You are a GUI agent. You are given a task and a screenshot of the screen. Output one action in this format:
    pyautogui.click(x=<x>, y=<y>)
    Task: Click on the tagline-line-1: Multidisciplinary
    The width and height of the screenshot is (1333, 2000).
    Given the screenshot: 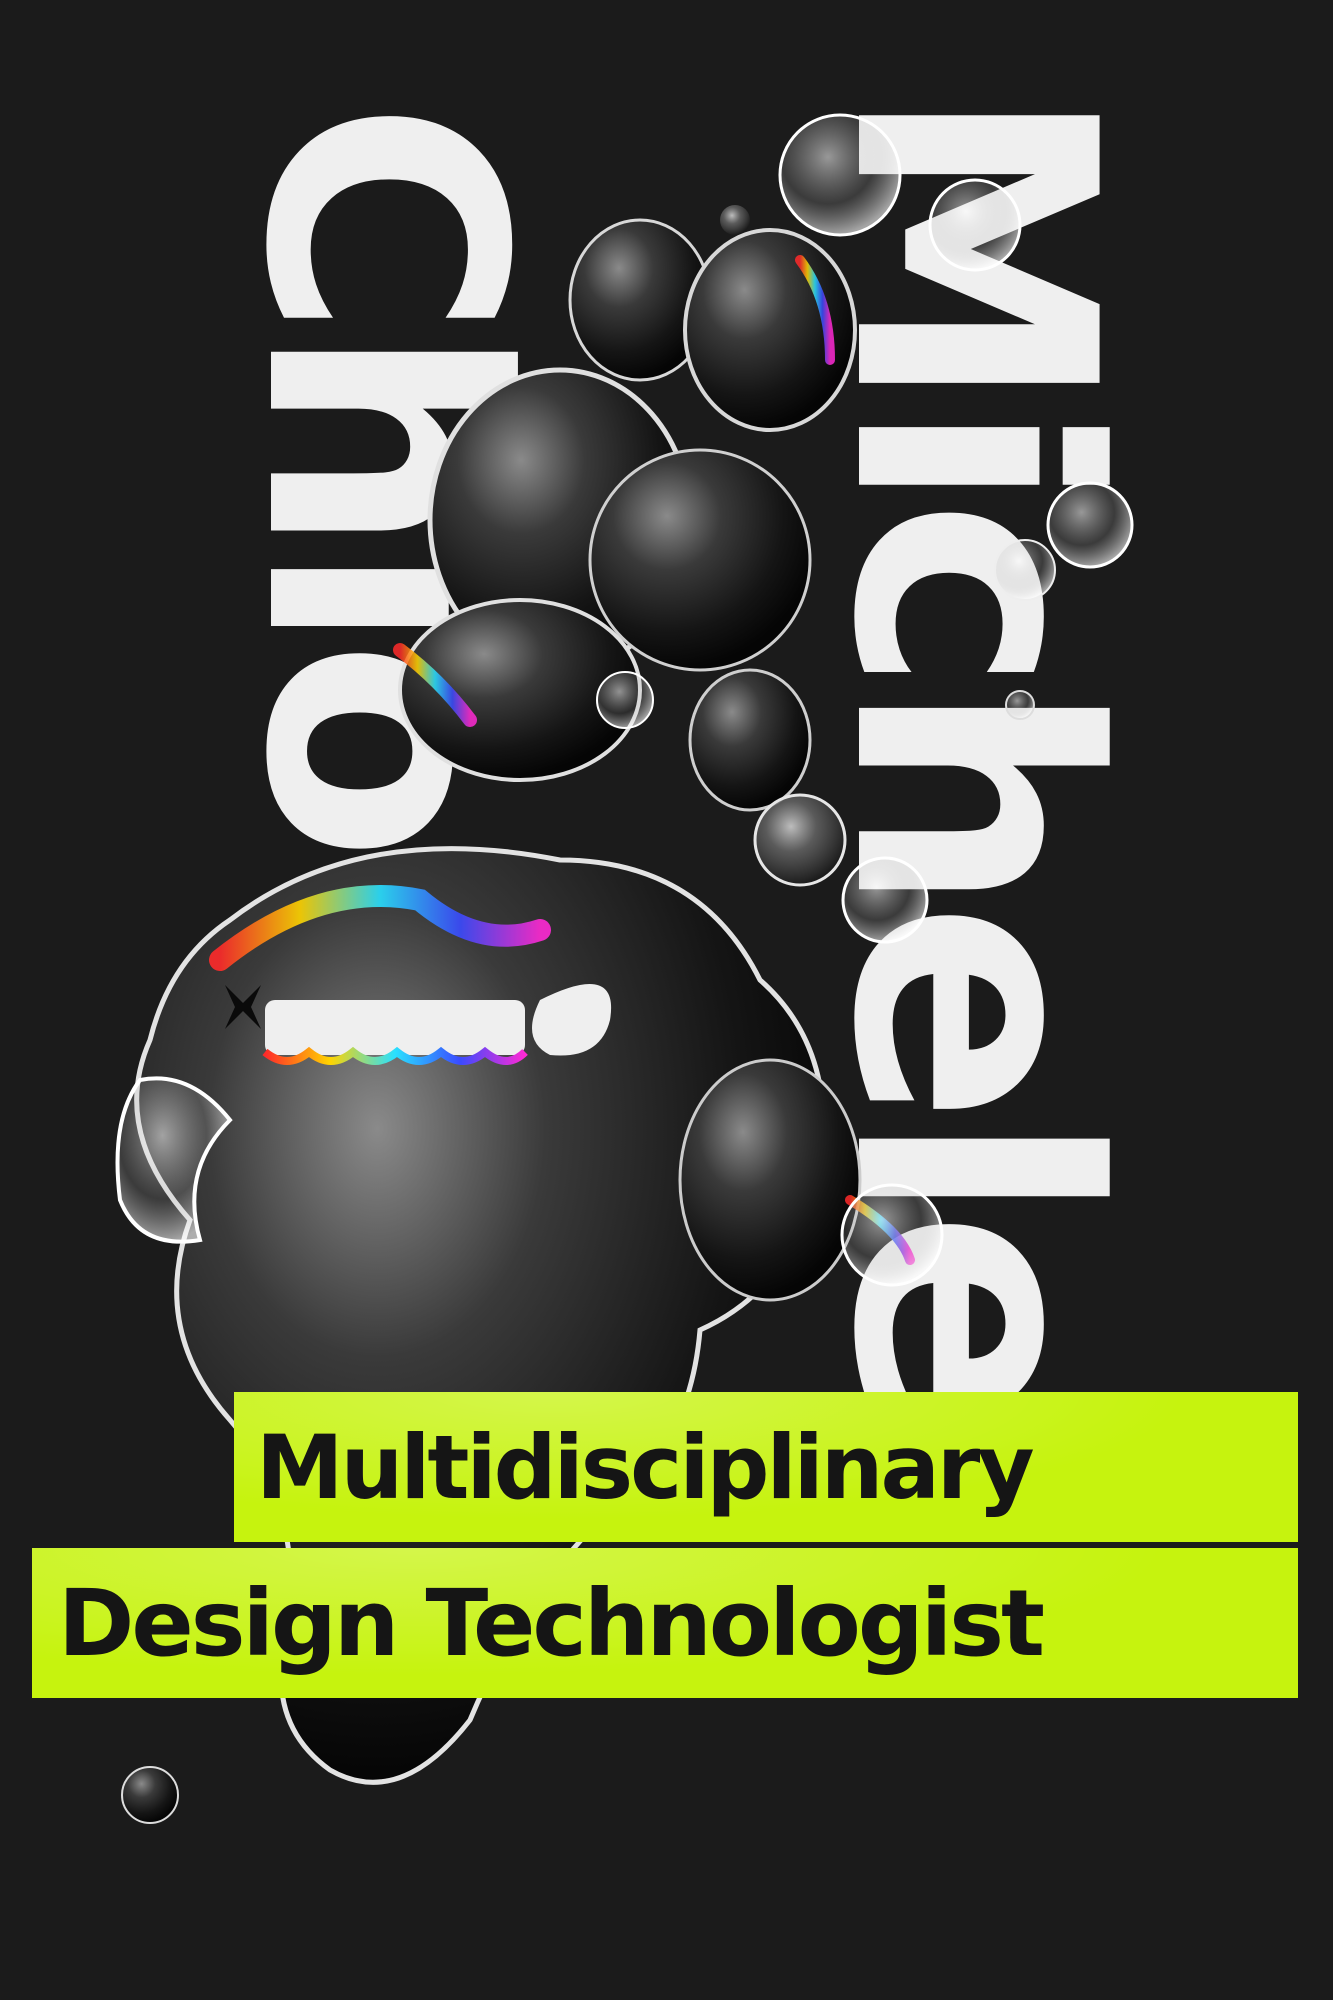 What is the action you would take?
    pyautogui.click(x=645, y=1467)
    